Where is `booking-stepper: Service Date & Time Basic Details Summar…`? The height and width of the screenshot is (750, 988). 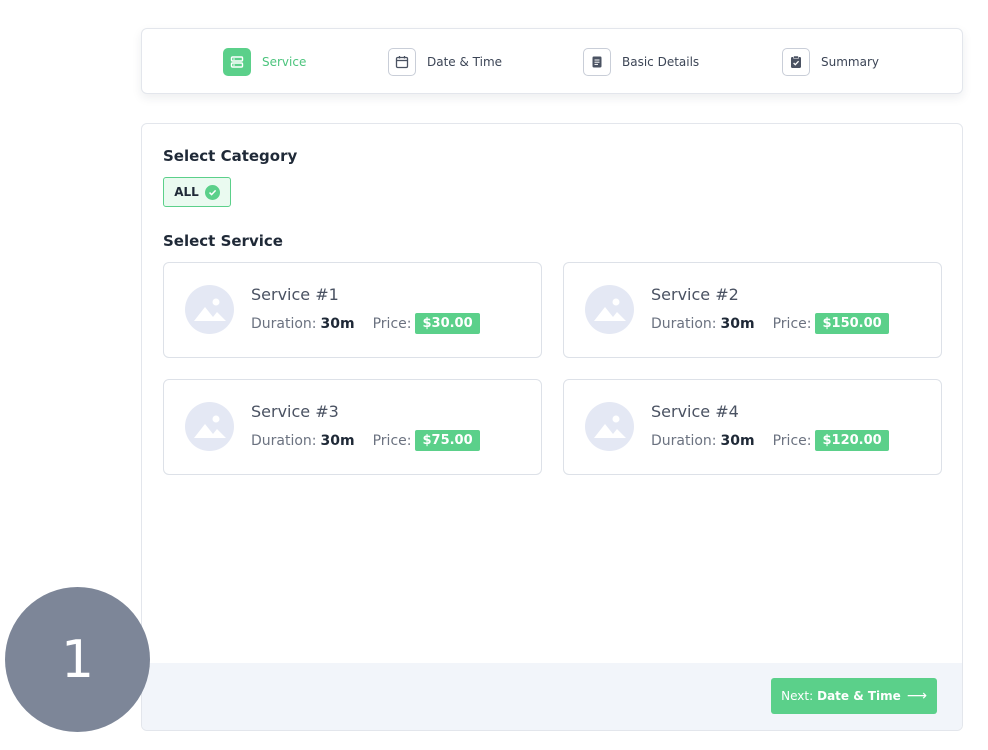
booking-stepper: Service Date & Time Basic Details Summar… is located at coordinates (552, 61).